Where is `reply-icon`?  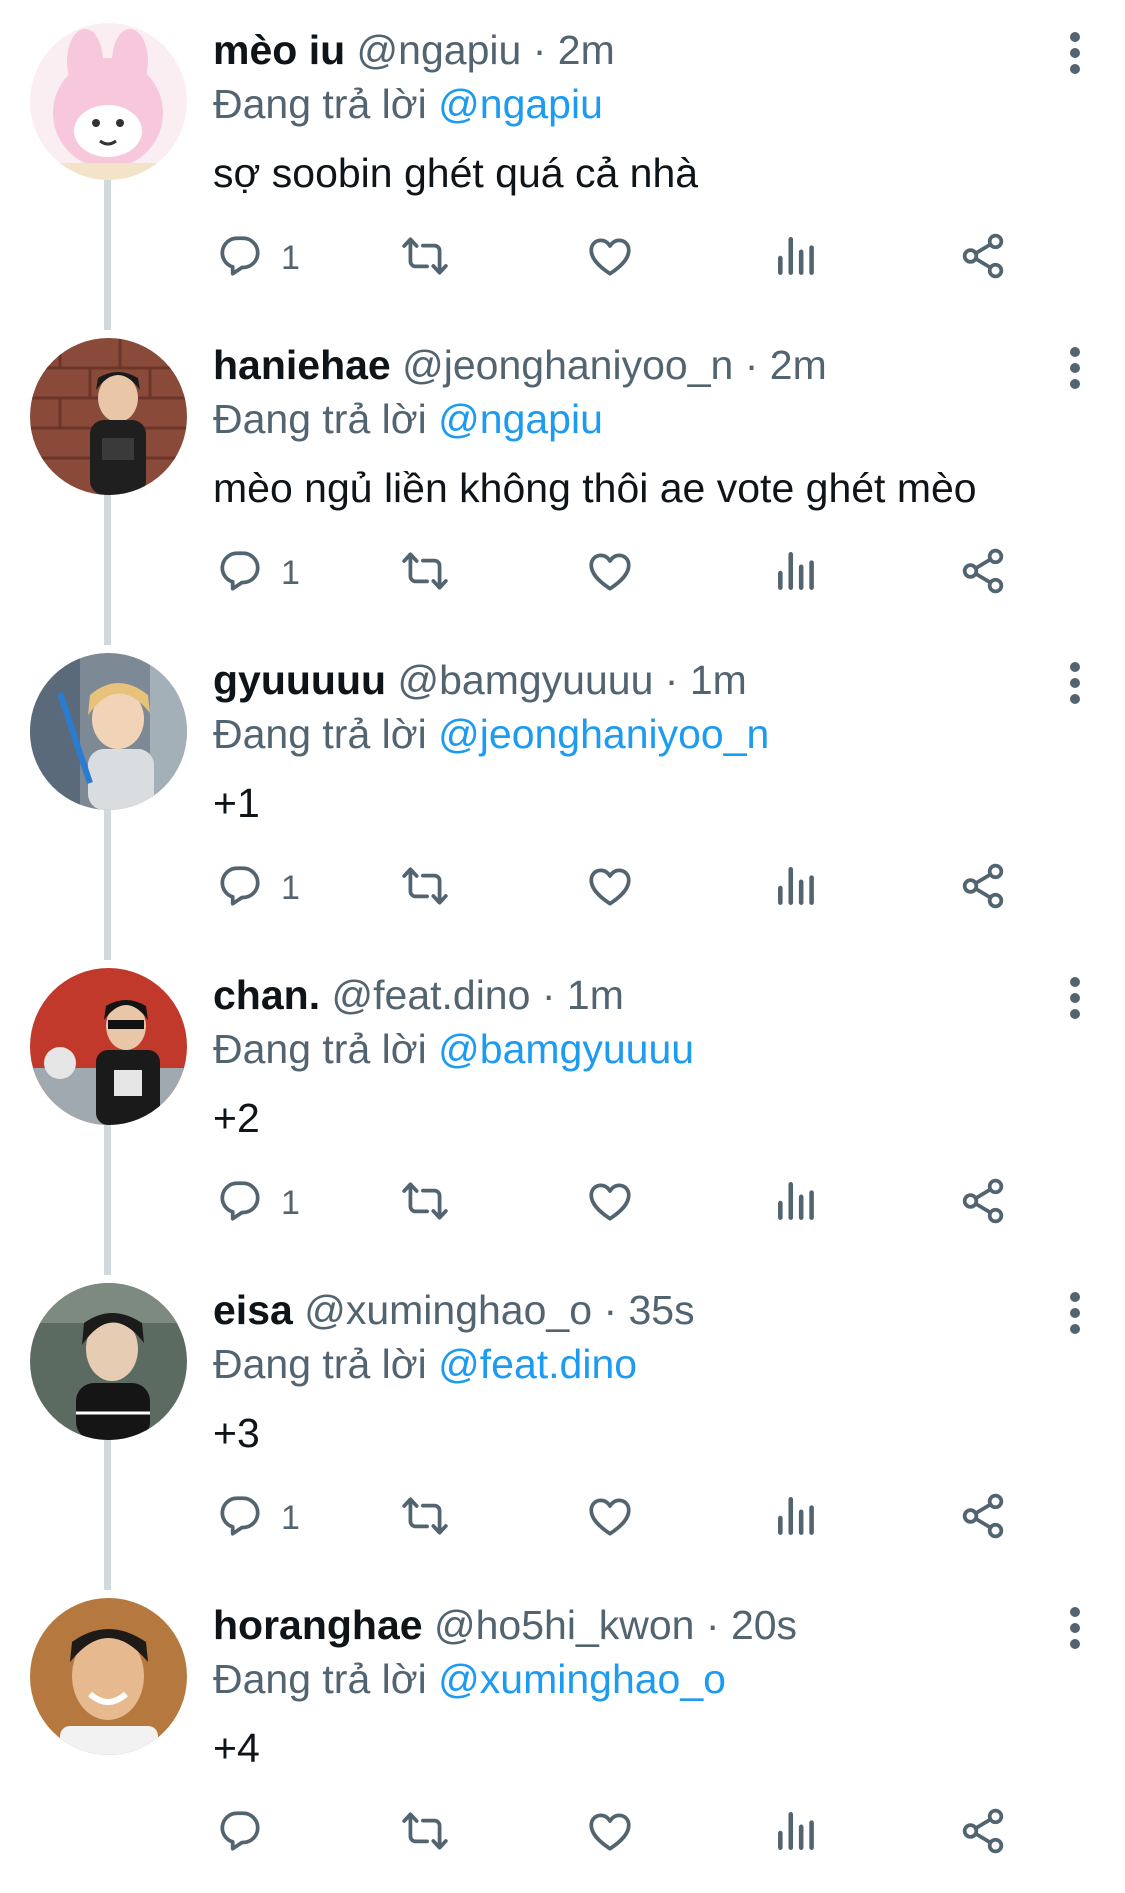
reply-icon is located at coordinates (240, 258).